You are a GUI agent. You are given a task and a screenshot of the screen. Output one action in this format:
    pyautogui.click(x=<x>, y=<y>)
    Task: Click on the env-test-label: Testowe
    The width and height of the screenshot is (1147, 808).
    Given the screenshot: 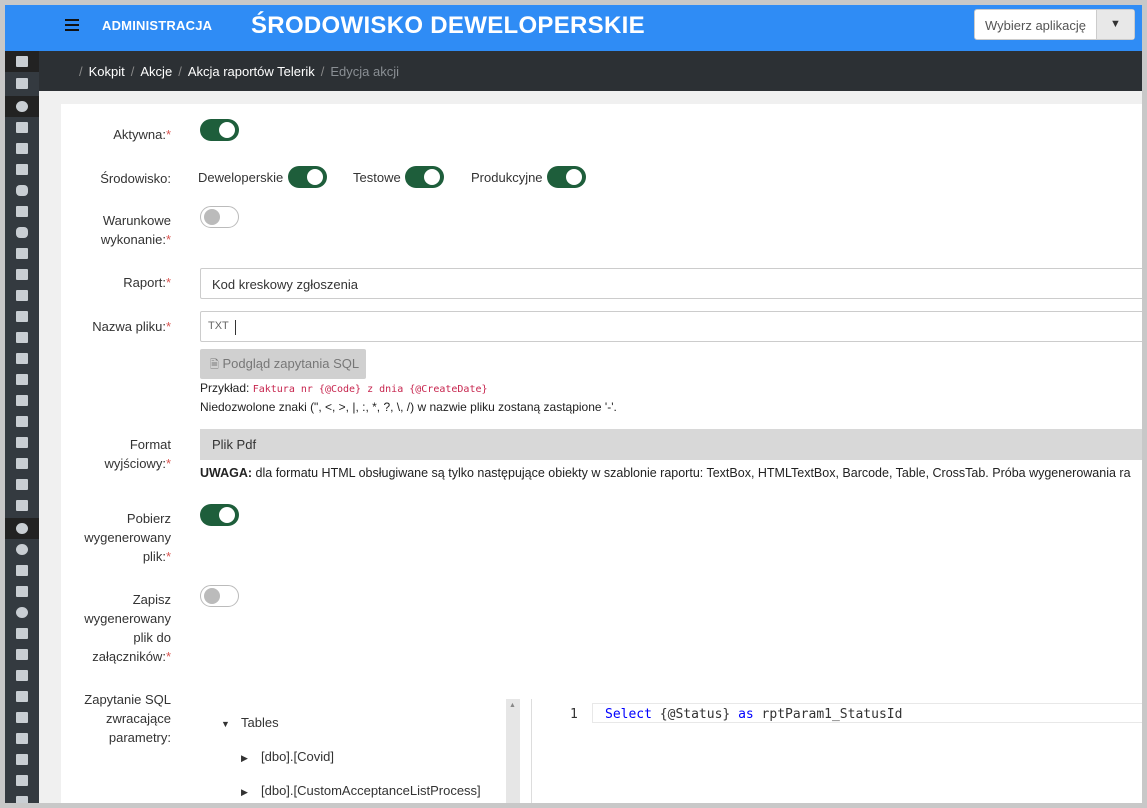 What is the action you would take?
    pyautogui.click(x=377, y=177)
    